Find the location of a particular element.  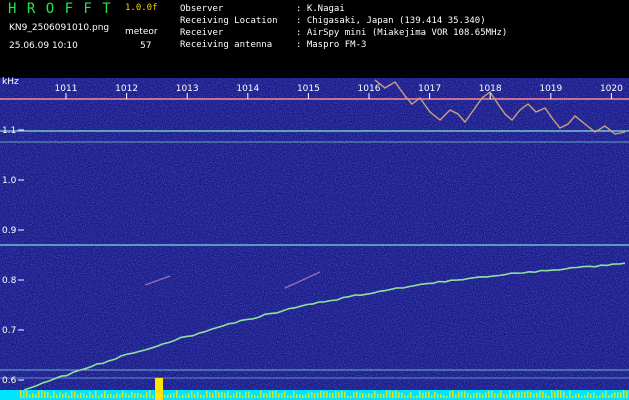

x-tick-label: 1012 is located at coordinates (126, 89).